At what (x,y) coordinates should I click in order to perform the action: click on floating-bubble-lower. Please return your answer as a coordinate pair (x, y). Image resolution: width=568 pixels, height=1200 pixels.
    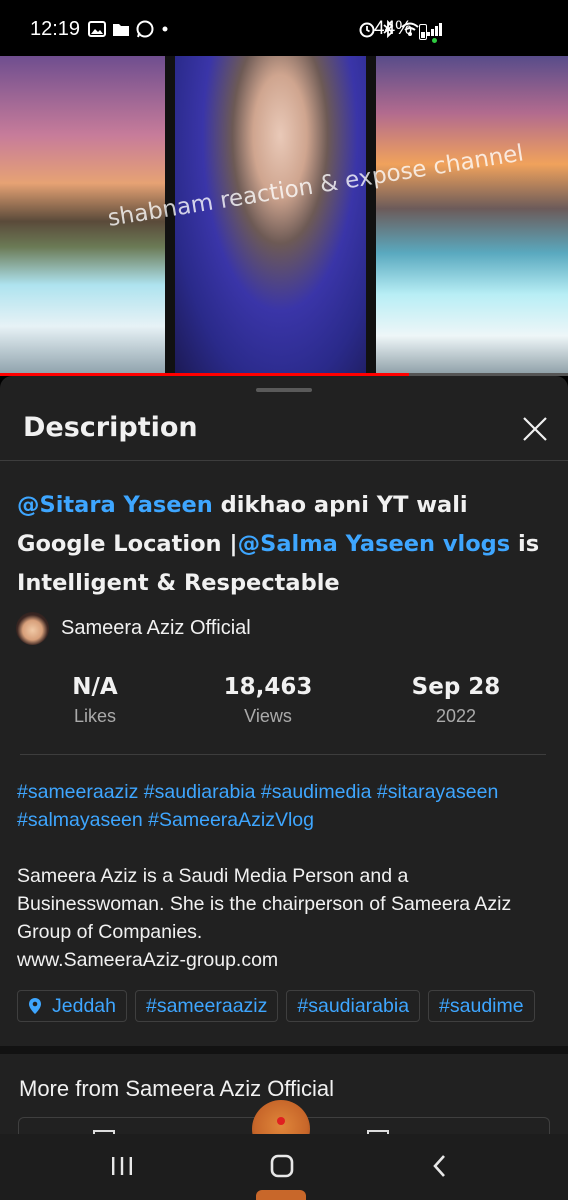
    Looking at the image, I should click on (281, 1195).